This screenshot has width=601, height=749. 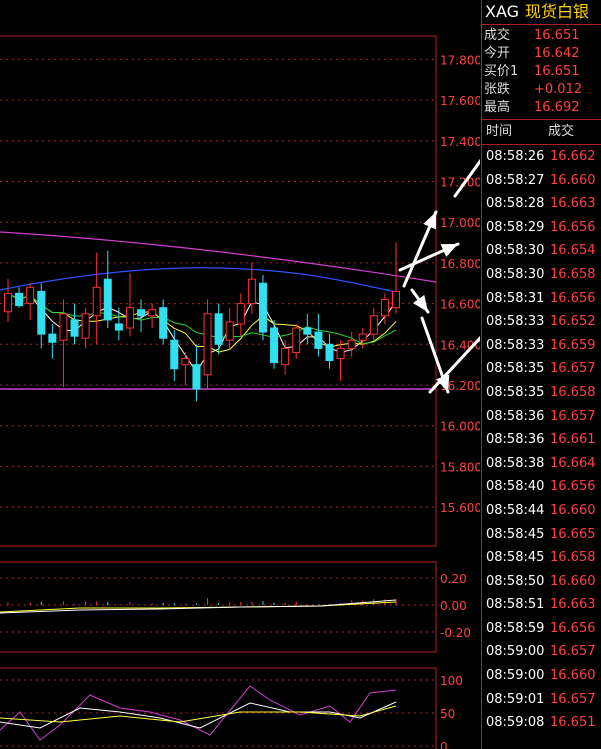 What do you see at coordinates (541, 393) in the screenshot?
I see `tick-row: 08:58:35 16.658` at bounding box center [541, 393].